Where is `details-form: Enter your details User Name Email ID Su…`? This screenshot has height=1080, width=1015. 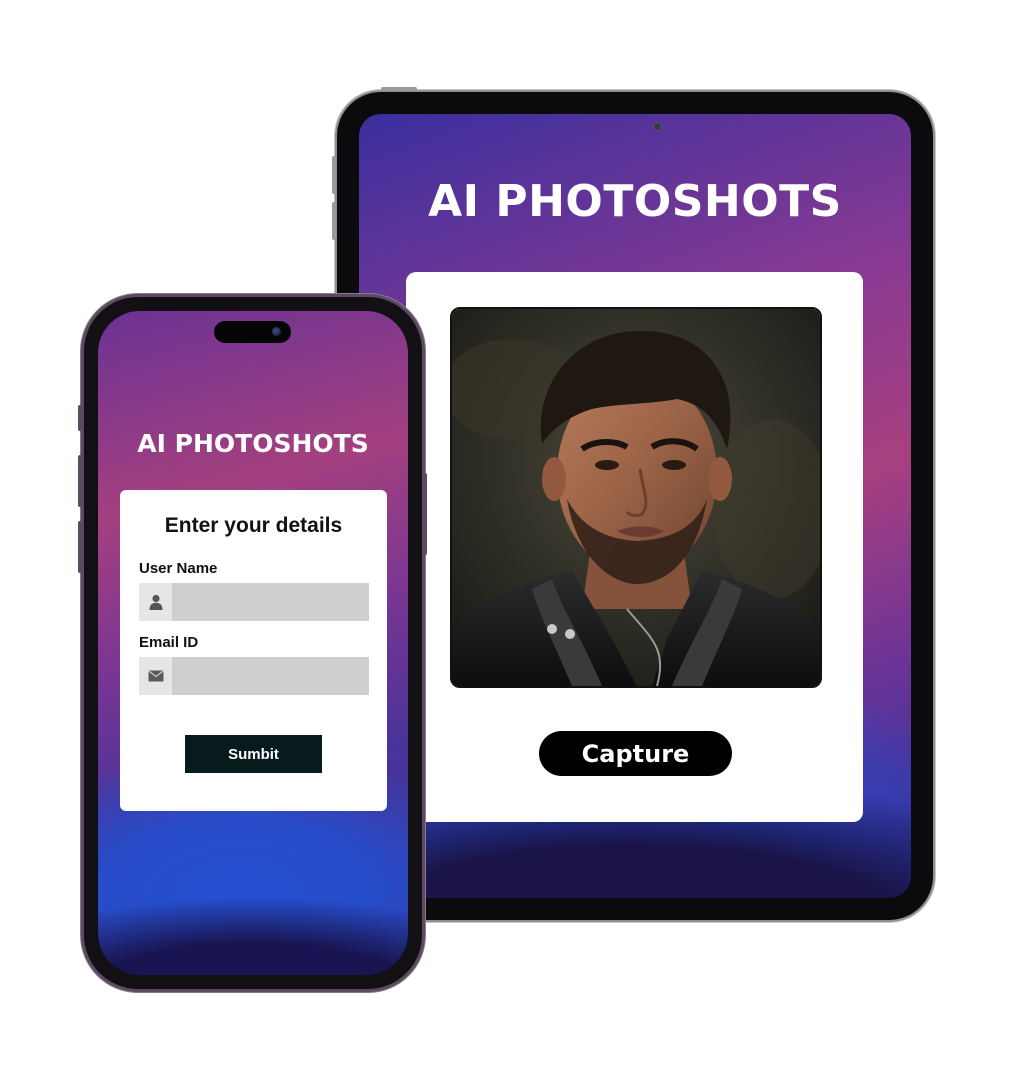 details-form: Enter your details User Name Email ID Su… is located at coordinates (253, 650).